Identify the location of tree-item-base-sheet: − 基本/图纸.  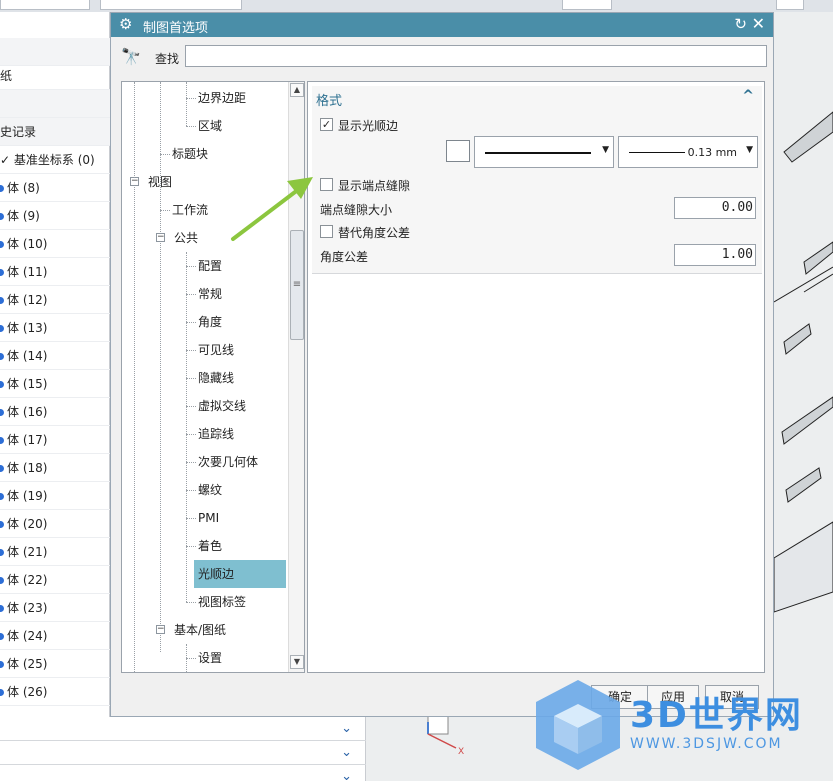
(191, 630).